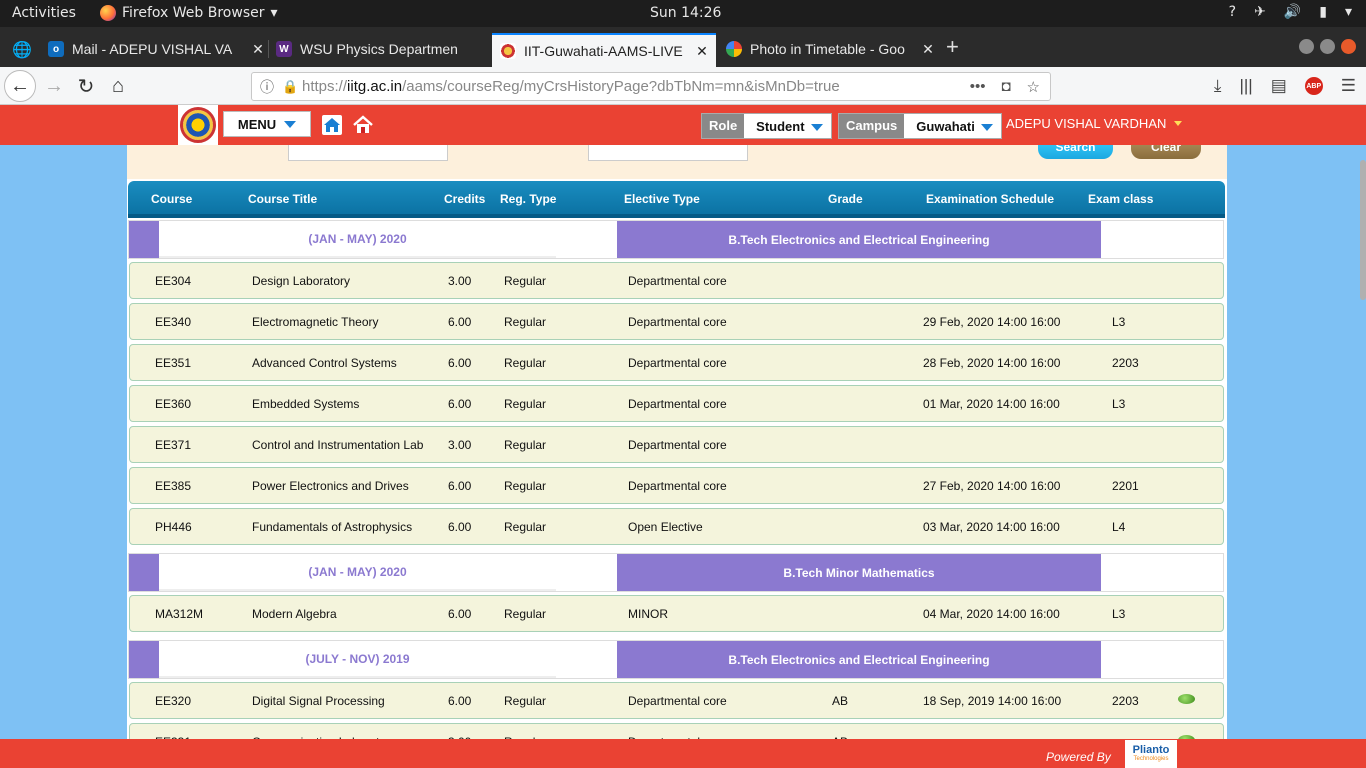 The width and height of the screenshot is (1366, 768). What do you see at coordinates (56, 49) in the screenshot?
I see `outlook-icon: o` at bounding box center [56, 49].